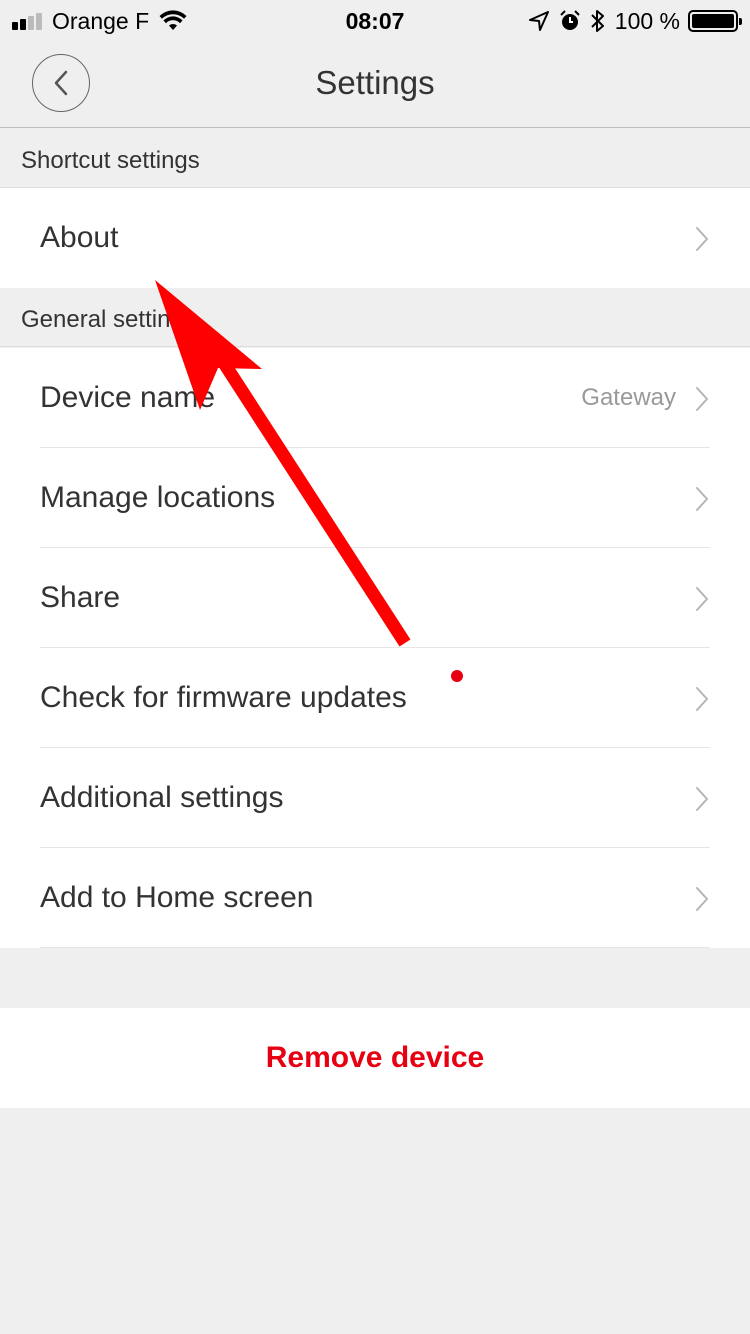 Image resolution: width=750 pixels, height=1334 pixels. Describe the element at coordinates (628, 397) in the screenshot. I see `device-name-value: Gateway` at that location.